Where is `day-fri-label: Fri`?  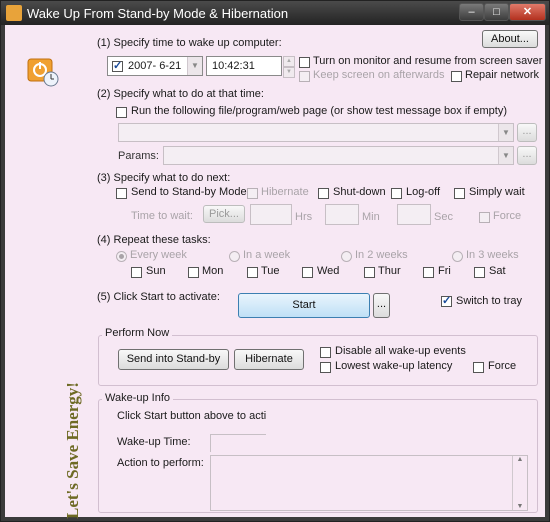 day-fri-label: Fri is located at coordinates (444, 271).